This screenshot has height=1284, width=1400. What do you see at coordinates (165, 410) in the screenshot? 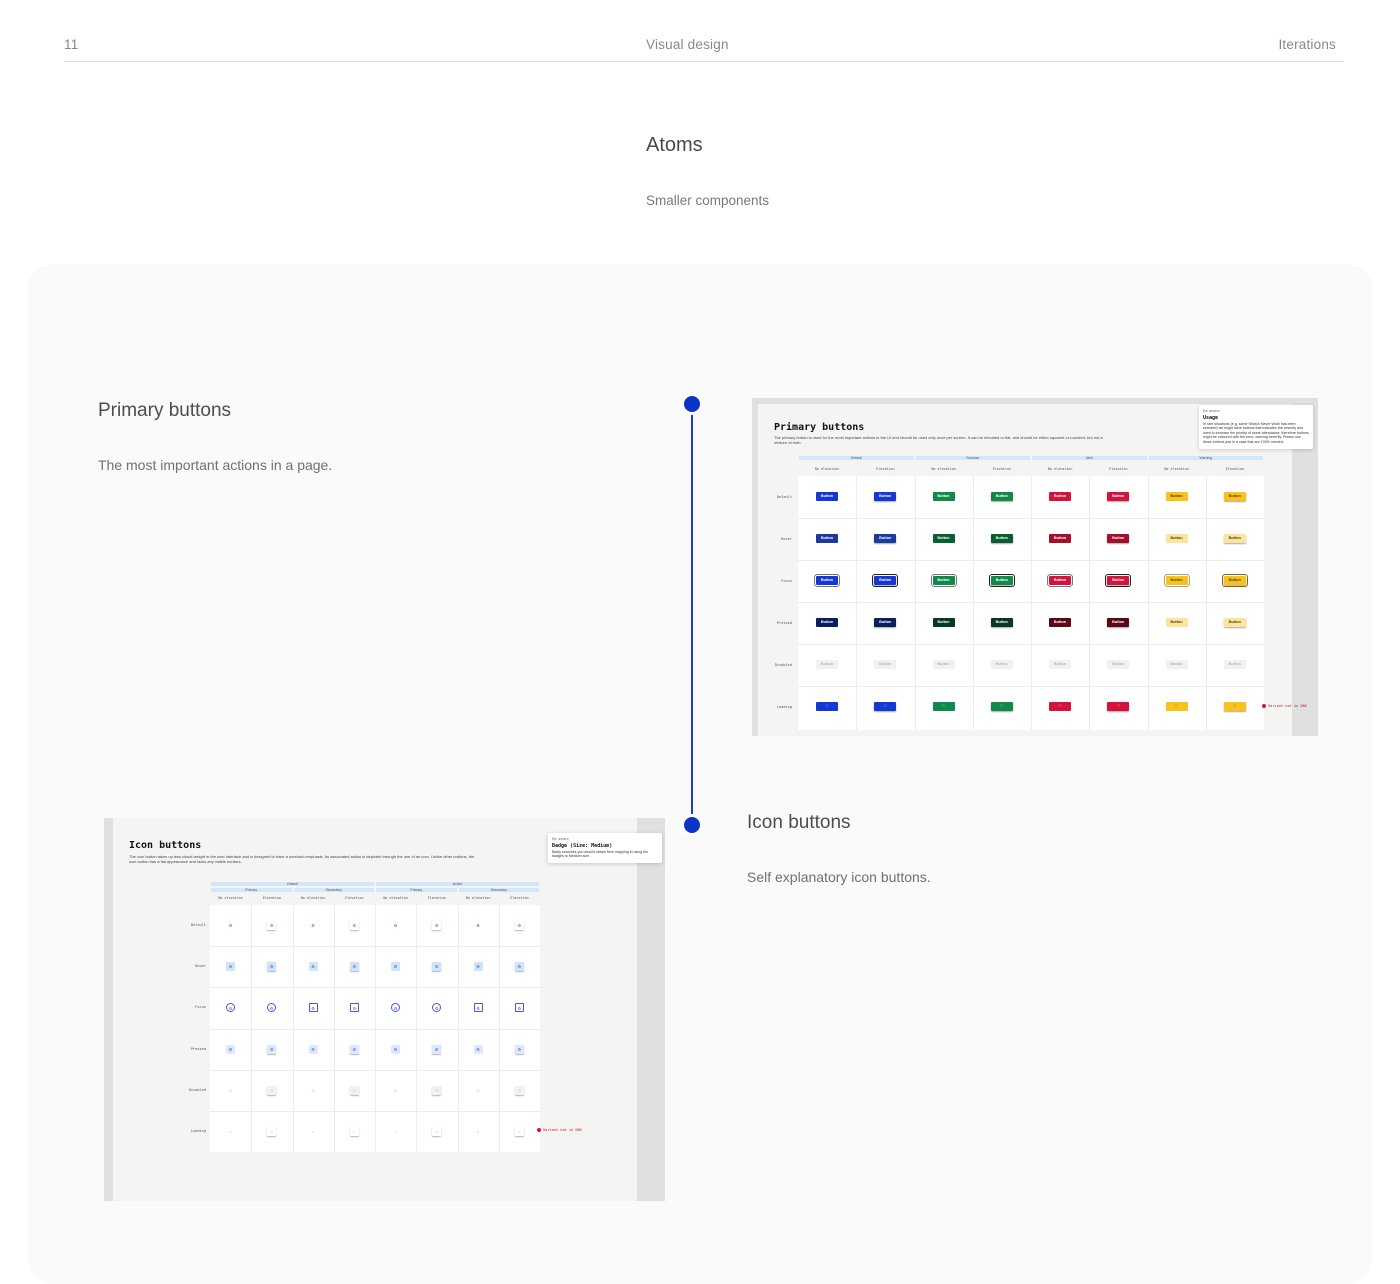
I see `primary-buttons-title: Primary buttons` at bounding box center [165, 410].